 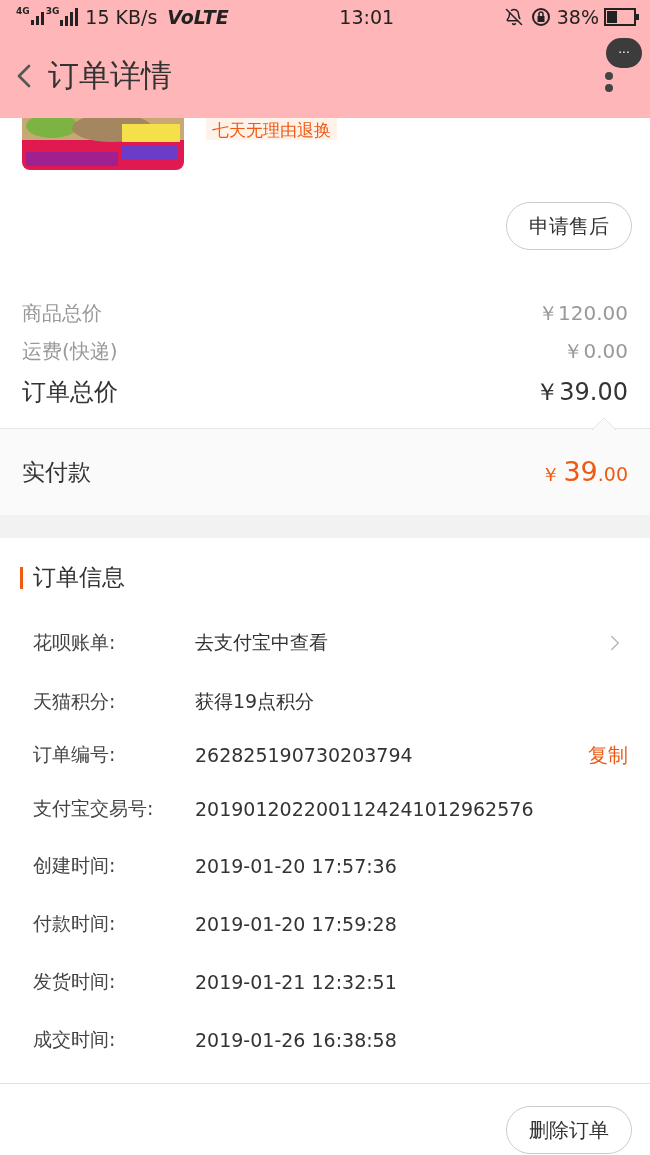 What do you see at coordinates (584, 472) in the screenshot?
I see `paid-amount: ￥39.00` at bounding box center [584, 472].